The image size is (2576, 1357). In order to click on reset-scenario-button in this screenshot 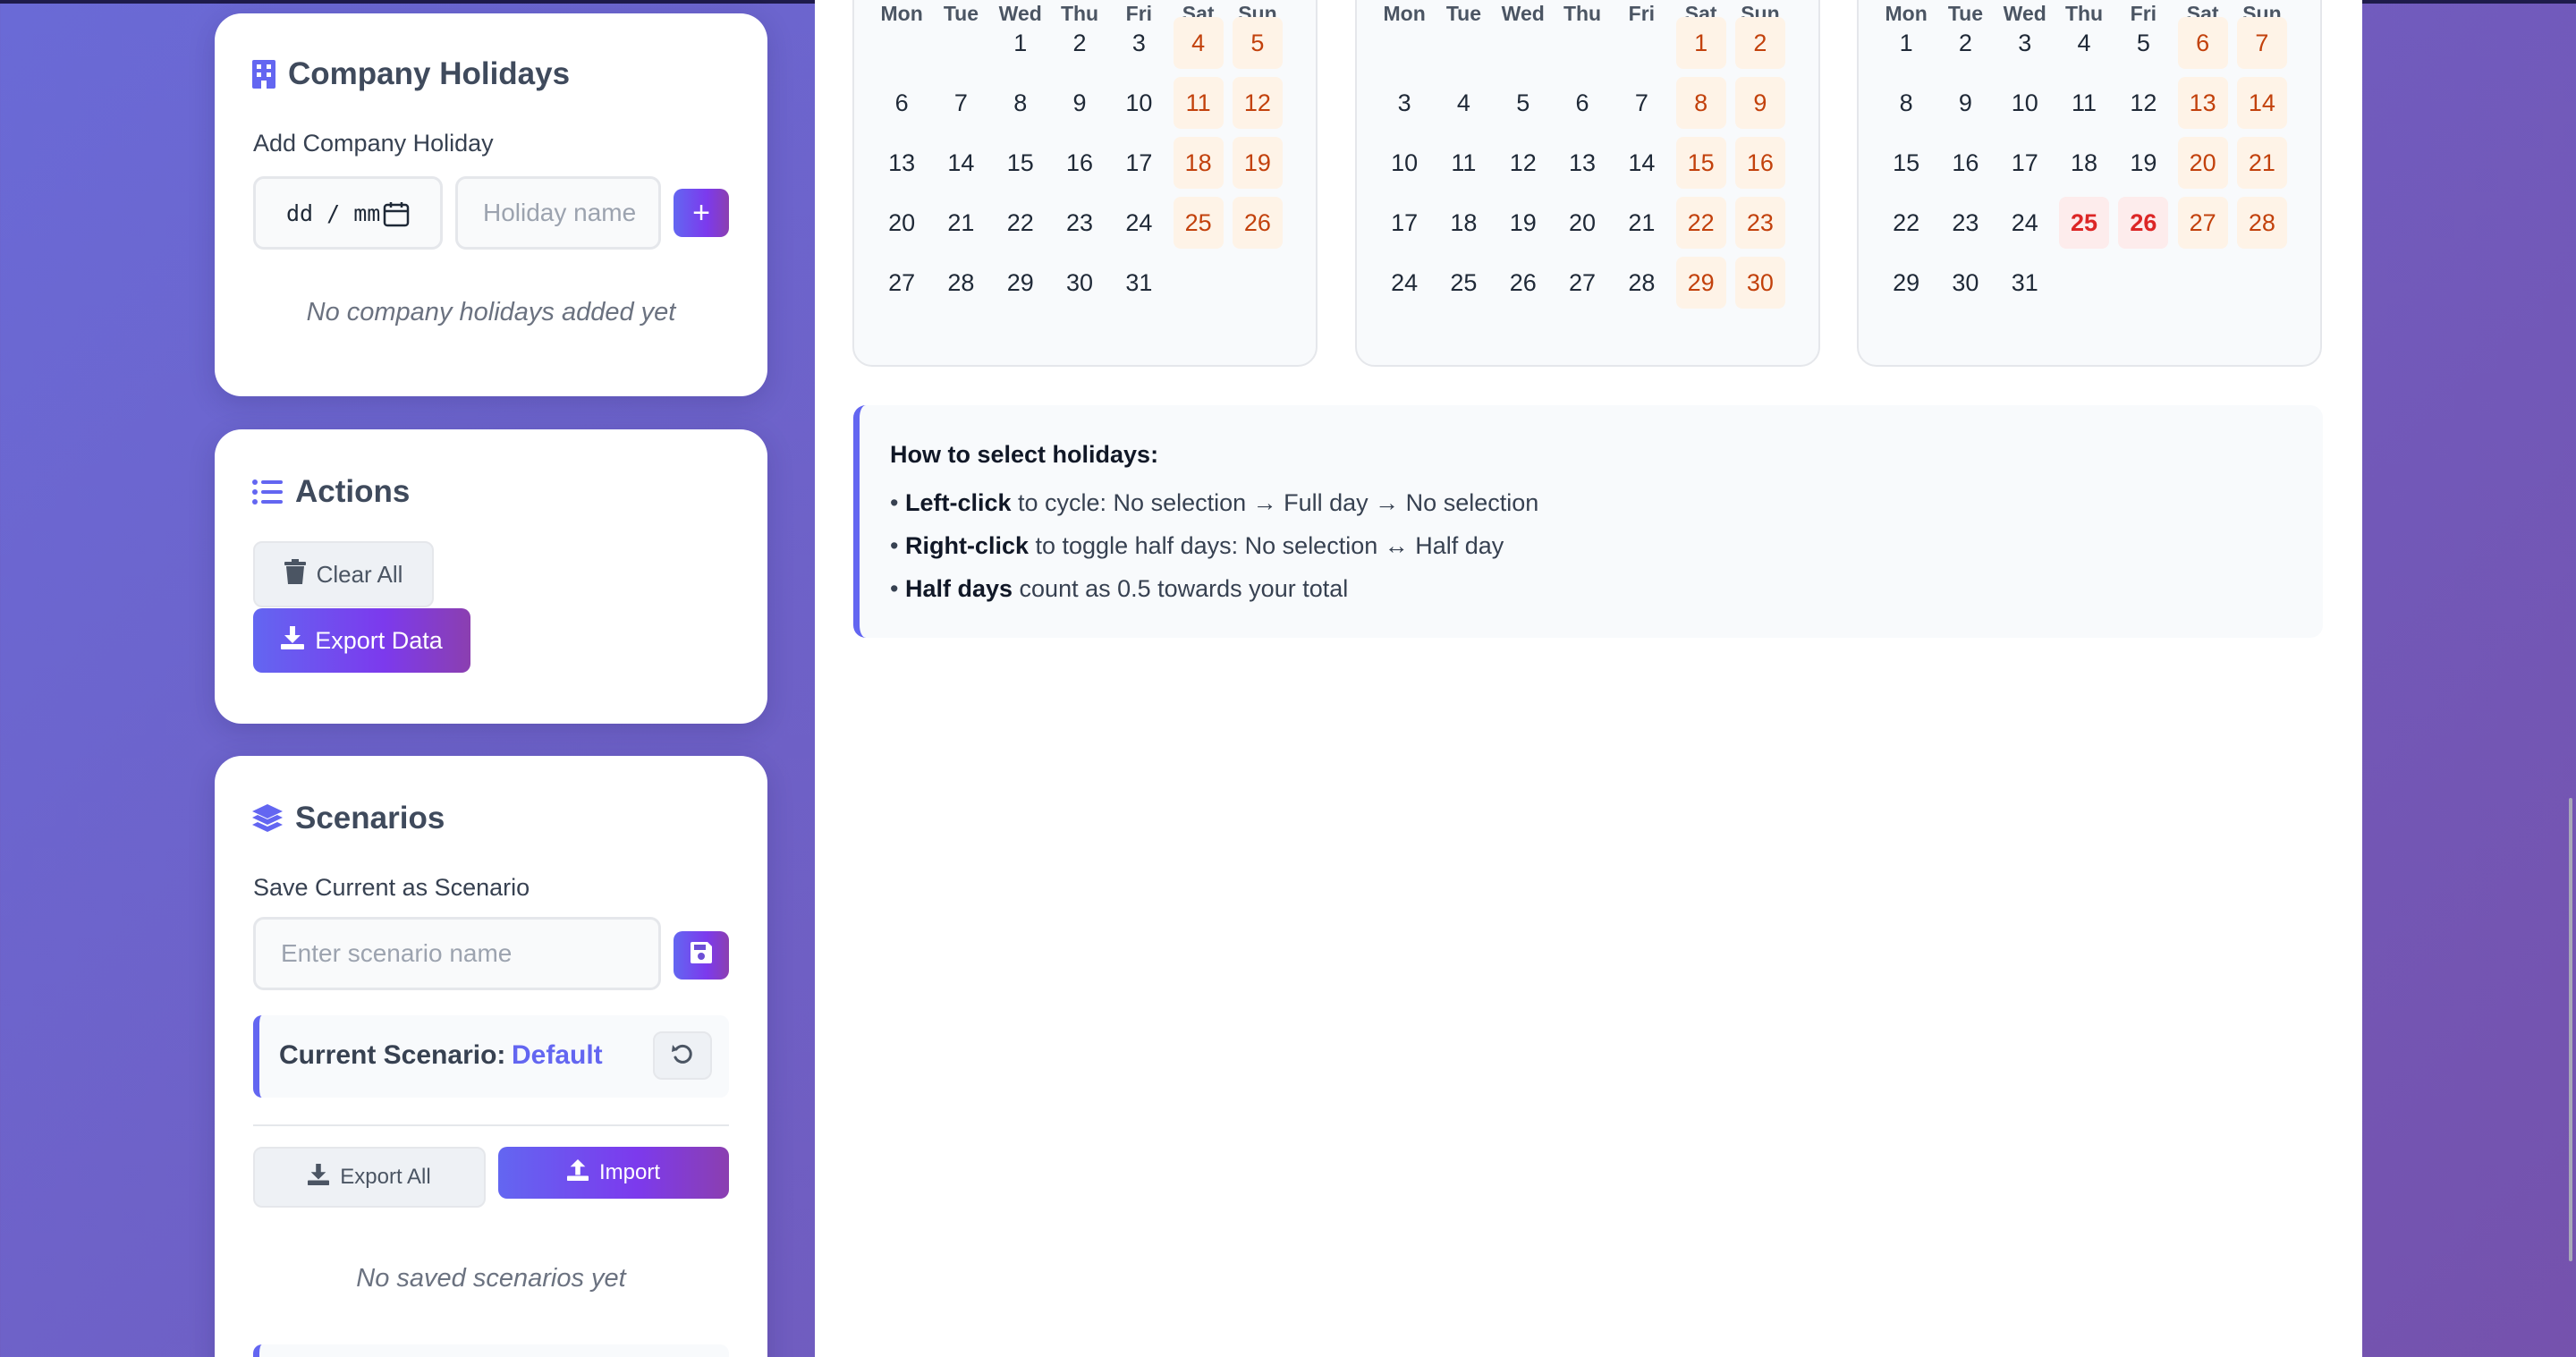, I will do `click(682, 1055)`.